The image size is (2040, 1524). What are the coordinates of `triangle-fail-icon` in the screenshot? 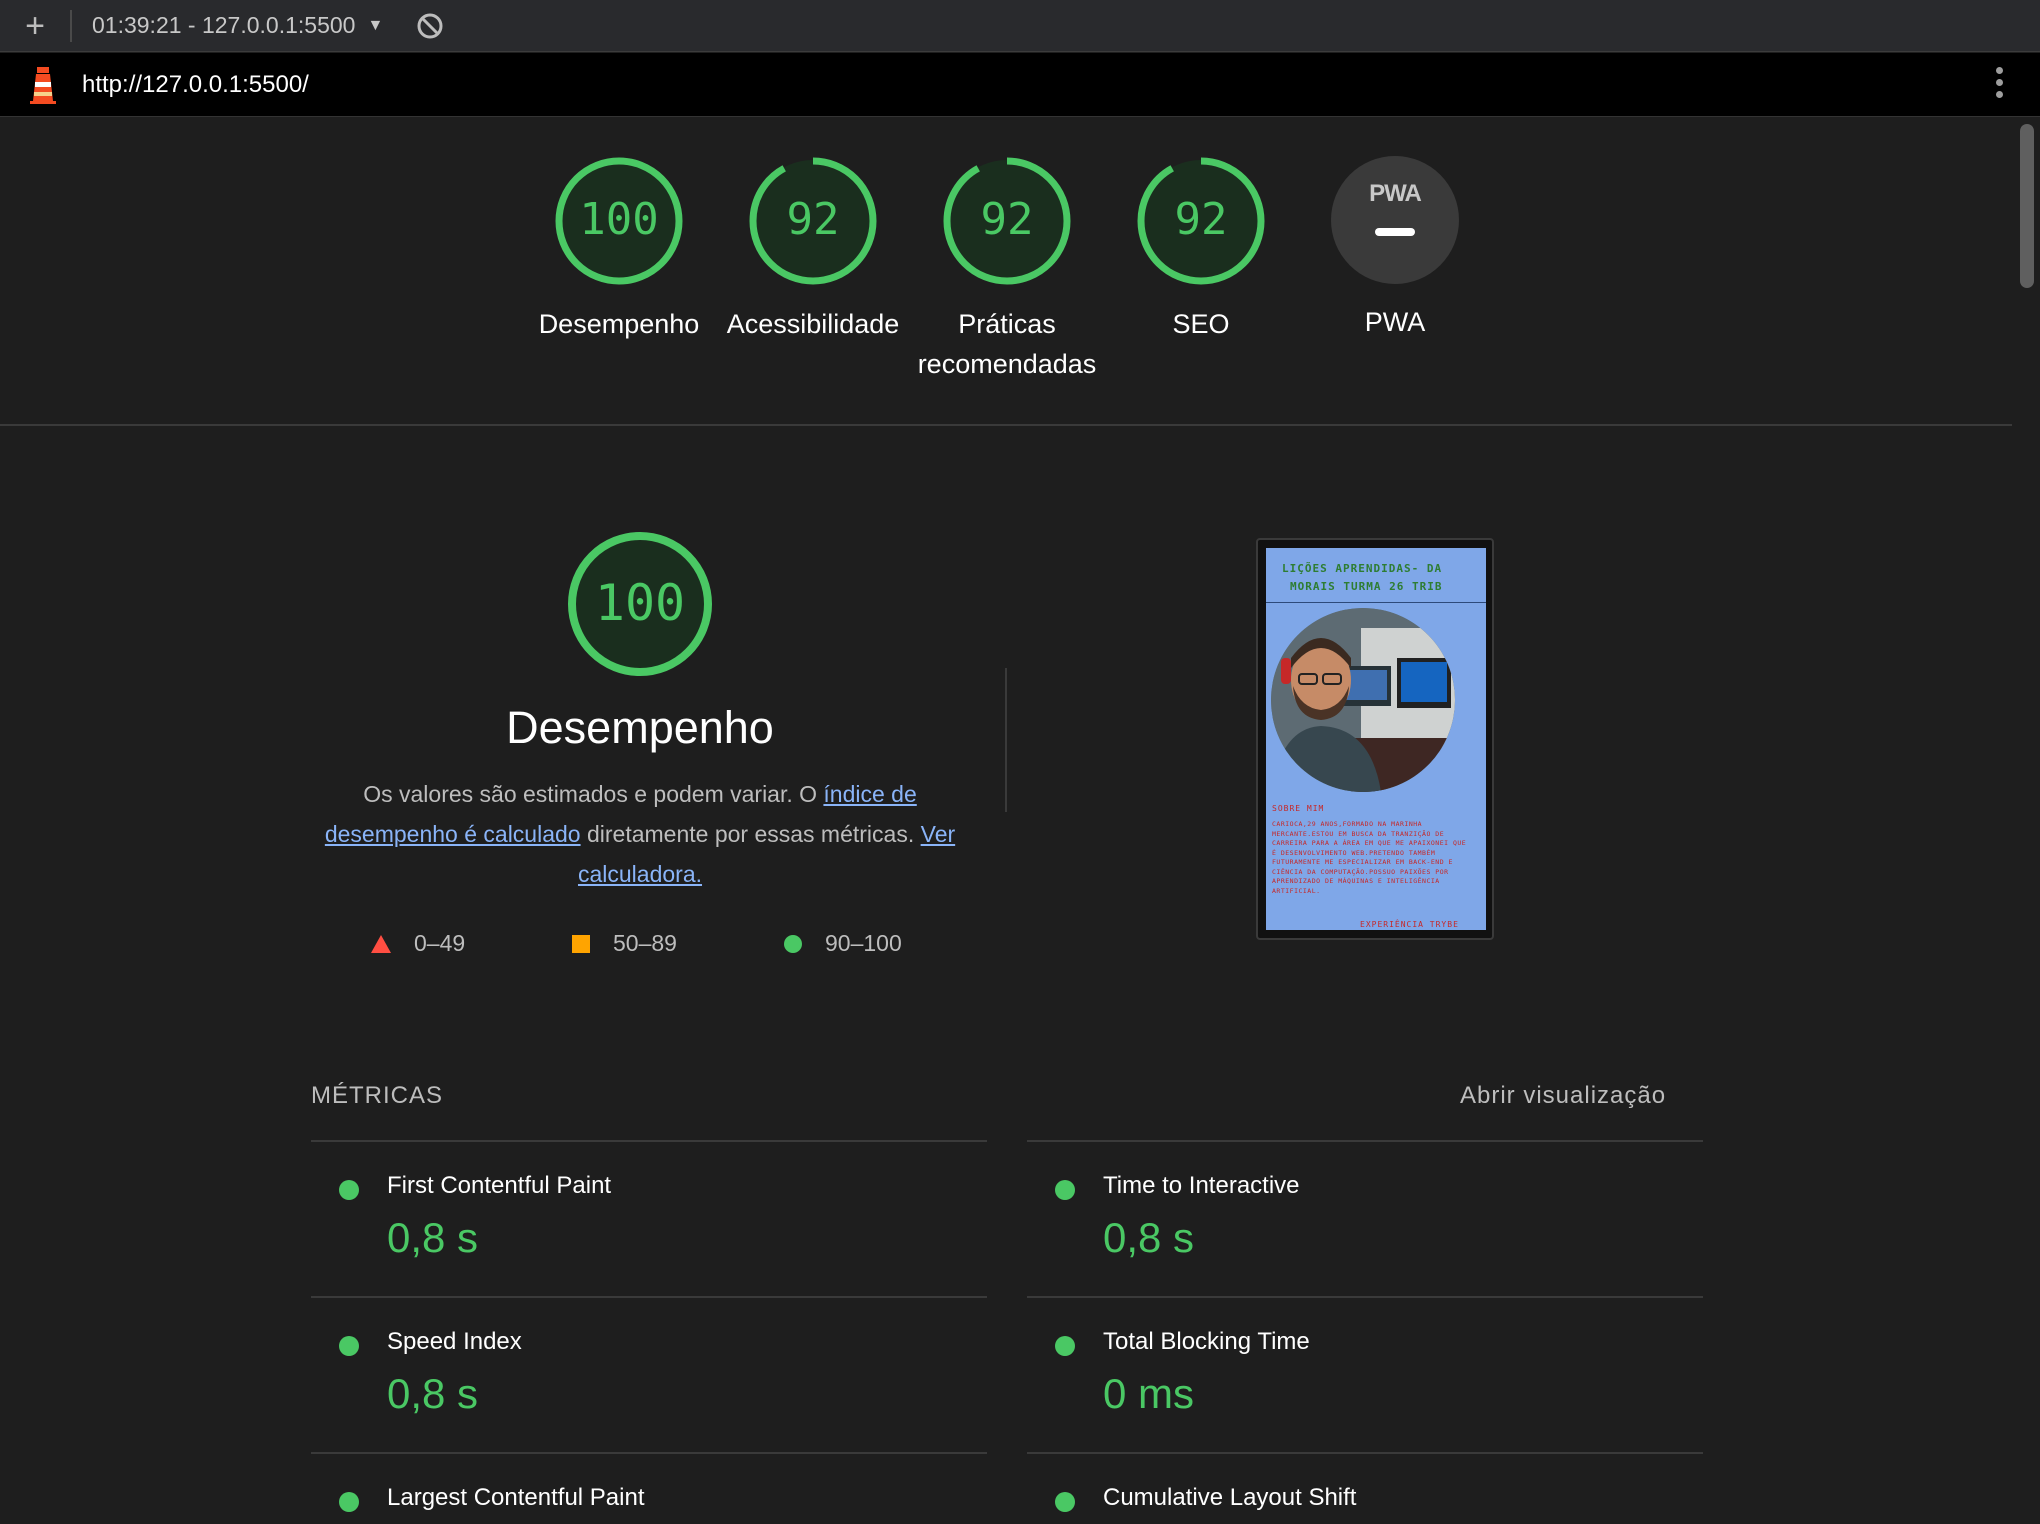 It's located at (381, 943).